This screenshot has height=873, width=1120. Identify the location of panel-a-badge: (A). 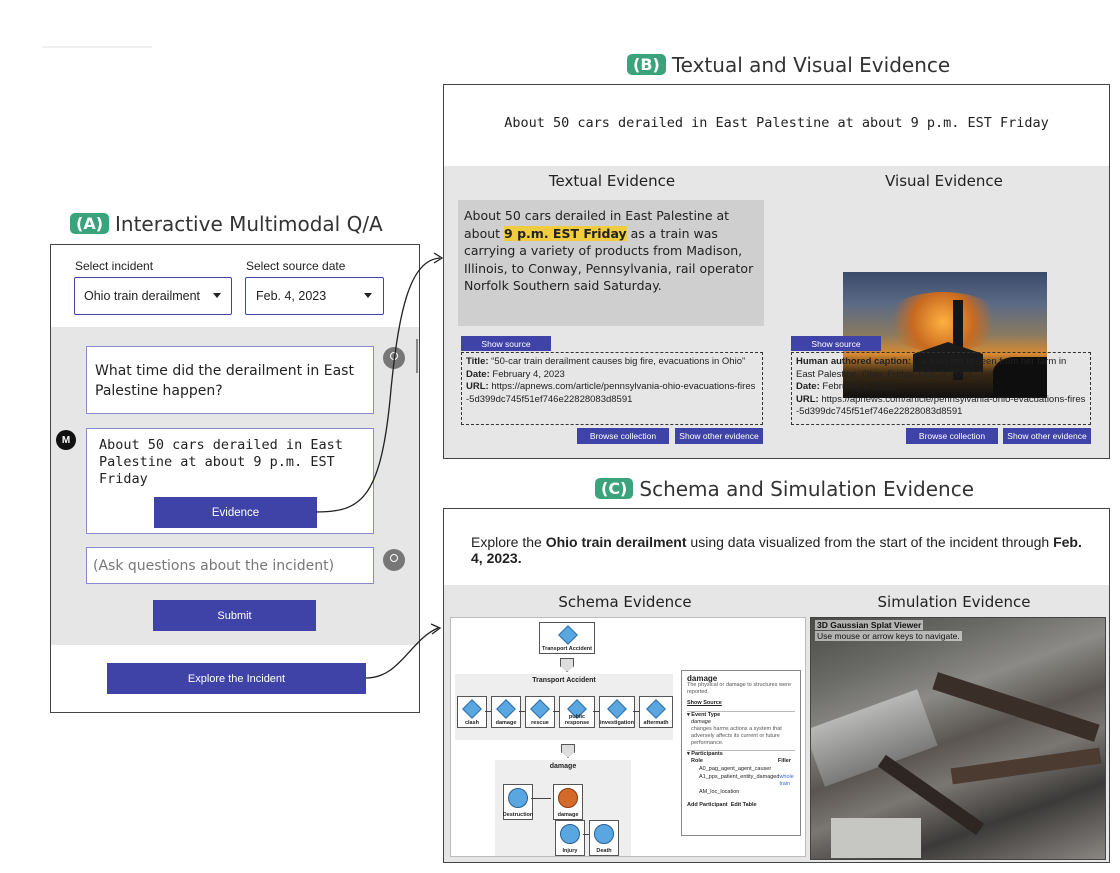
(90, 223).